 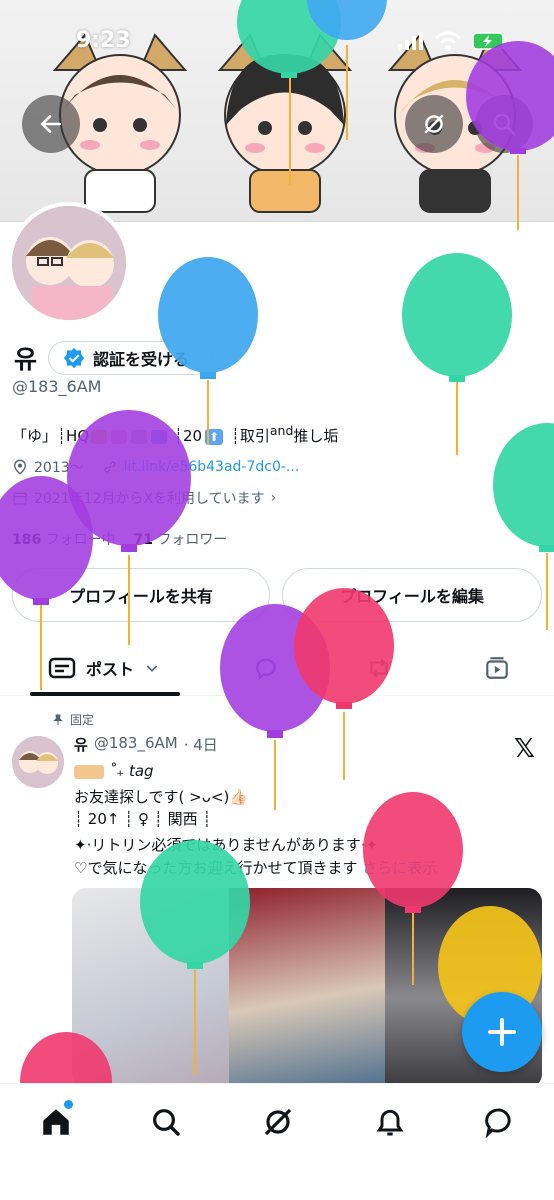 I want to click on joined-date-row: 2021年12月からXを利用しています ›, so click(x=144, y=498).